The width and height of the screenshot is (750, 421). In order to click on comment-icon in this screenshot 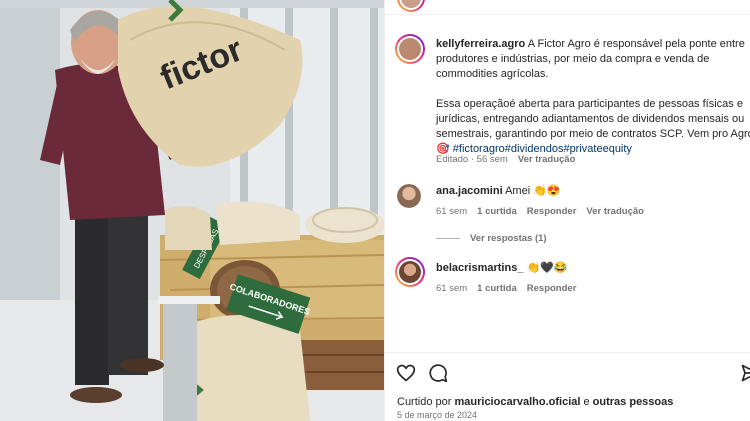, I will do `click(438, 373)`.